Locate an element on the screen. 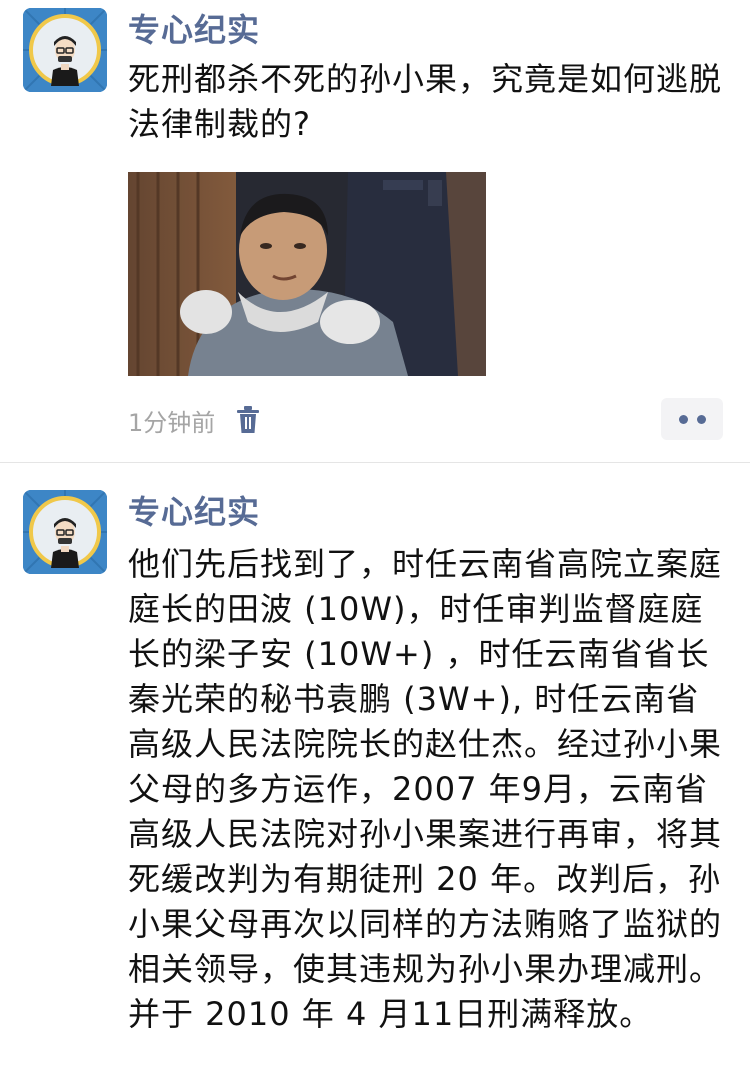  post-image is located at coordinates (307, 274).